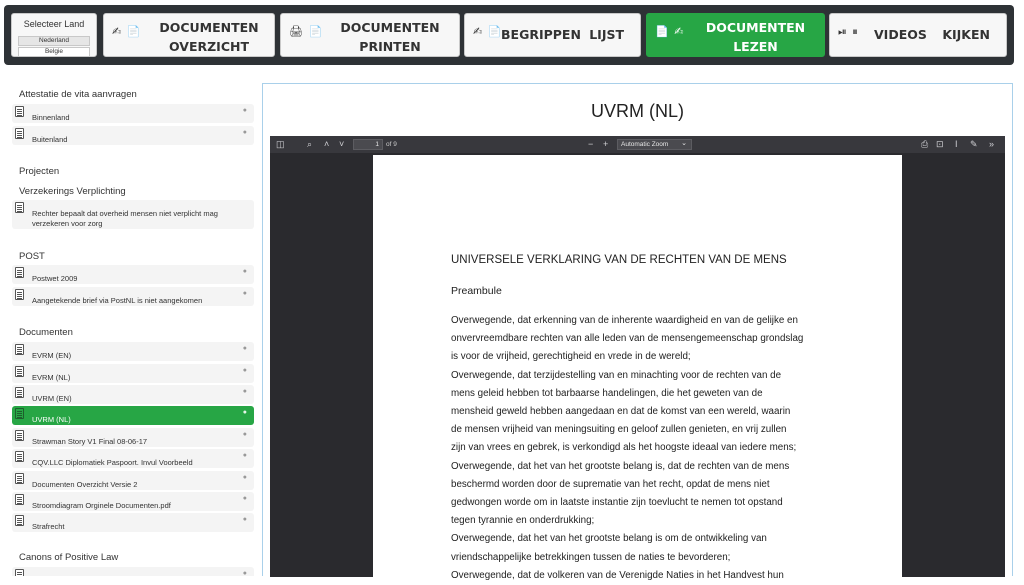 The width and height of the screenshot is (1024, 585). I want to click on sidebar-item-label: Strafrecht, so click(48, 526).